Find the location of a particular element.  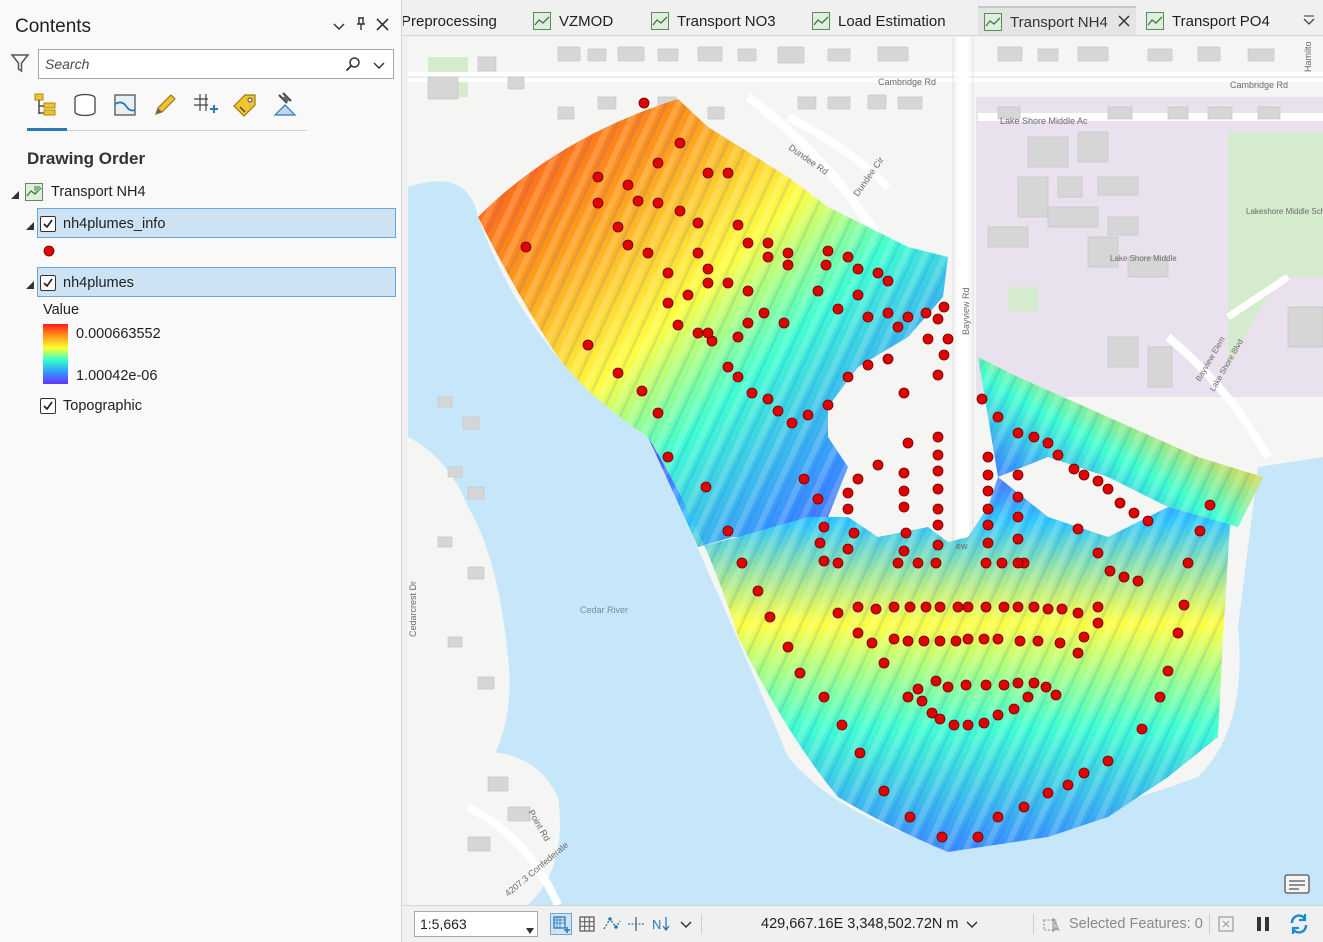

tab-transport-nh4: Transport NH4 is located at coordinates (1057, 20).